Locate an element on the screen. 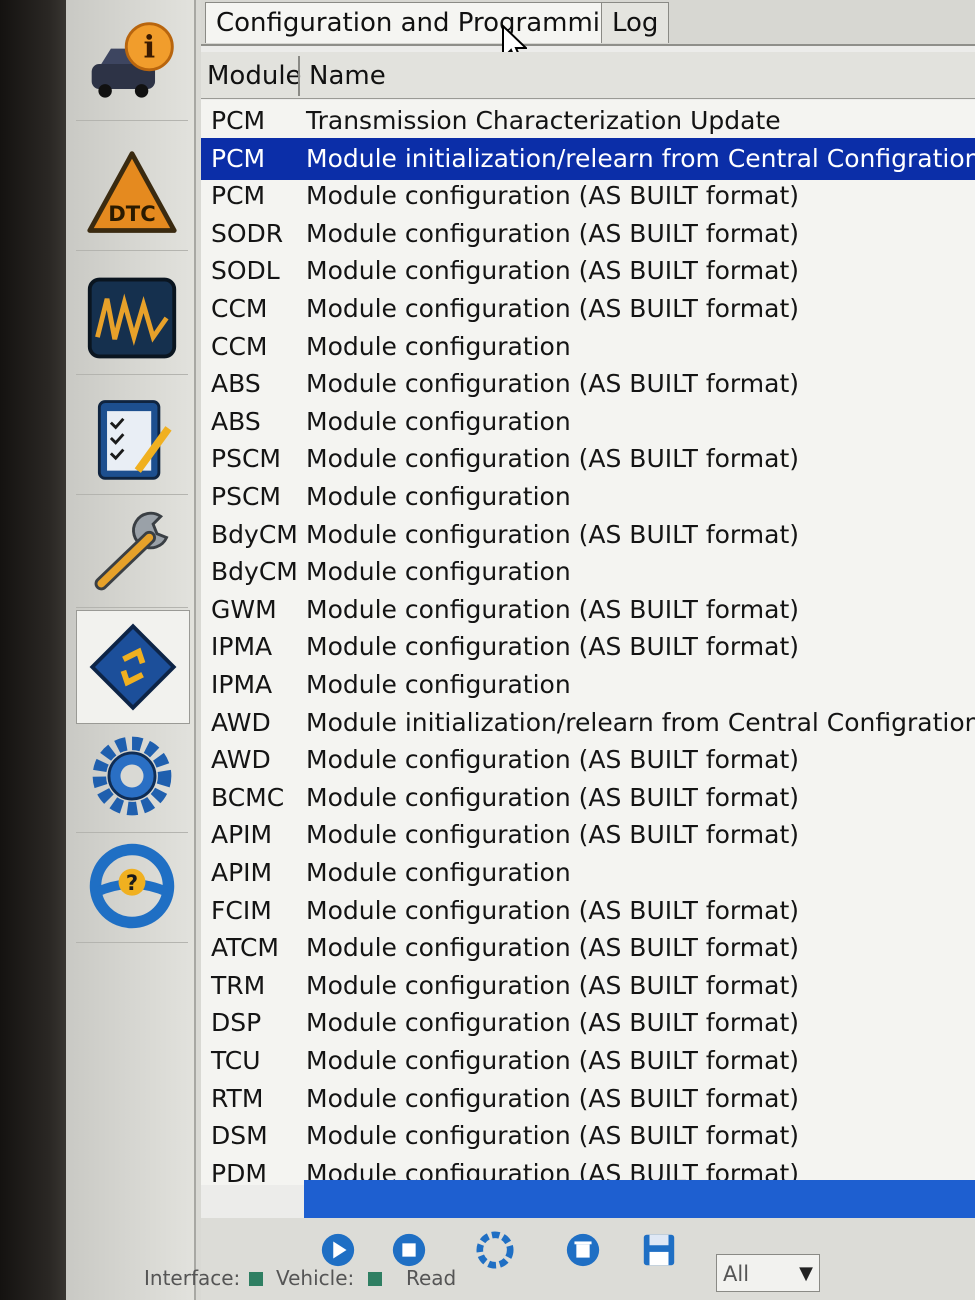 This screenshot has height=1300, width=975. oscilloscope-icon is located at coordinates (132, 318).